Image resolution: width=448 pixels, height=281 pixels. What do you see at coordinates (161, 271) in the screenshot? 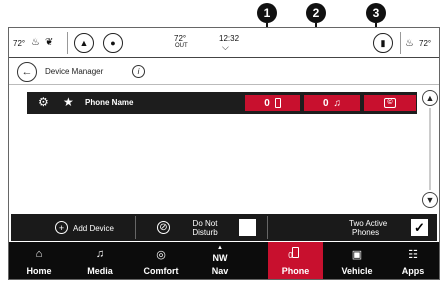
I see `nav-label: Comfort` at bounding box center [161, 271].